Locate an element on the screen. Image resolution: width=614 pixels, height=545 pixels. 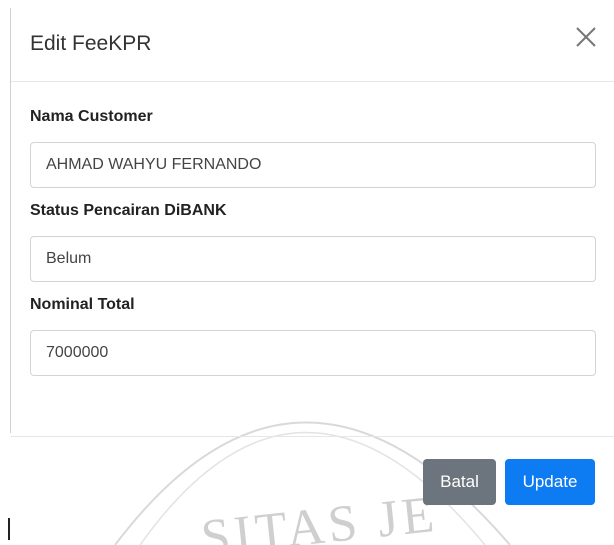
status-pencairan-label: Status Pencairan DiBANK is located at coordinates (128, 210).